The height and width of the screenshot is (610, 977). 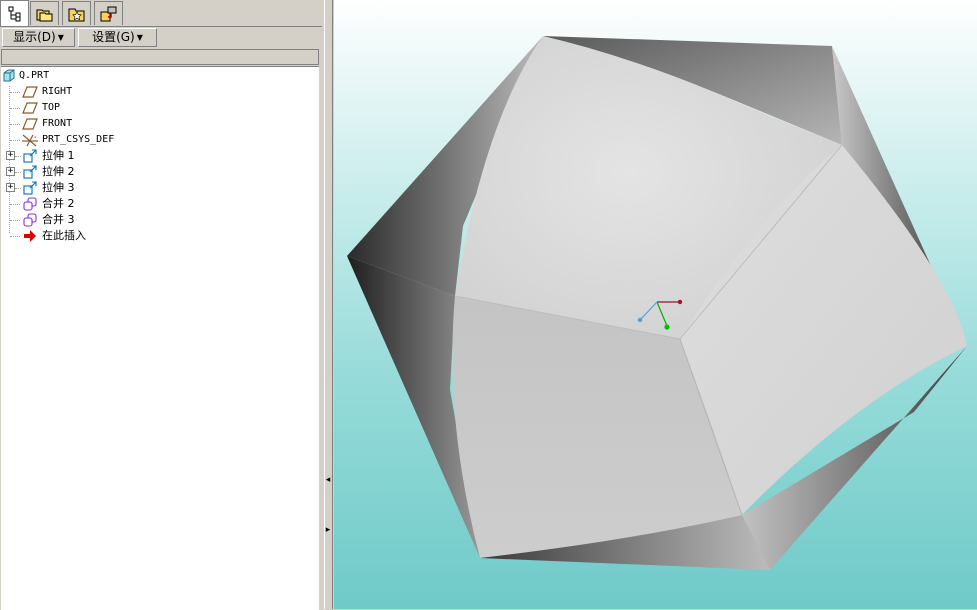 I want to click on insert-here-arrow-icon, so click(x=30, y=236).